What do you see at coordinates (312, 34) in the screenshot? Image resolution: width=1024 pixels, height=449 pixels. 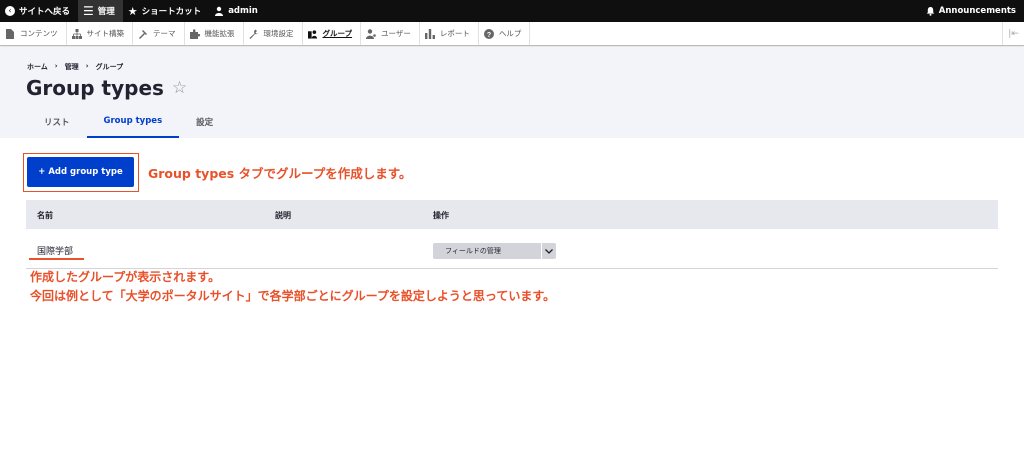 I see `group-icon` at bounding box center [312, 34].